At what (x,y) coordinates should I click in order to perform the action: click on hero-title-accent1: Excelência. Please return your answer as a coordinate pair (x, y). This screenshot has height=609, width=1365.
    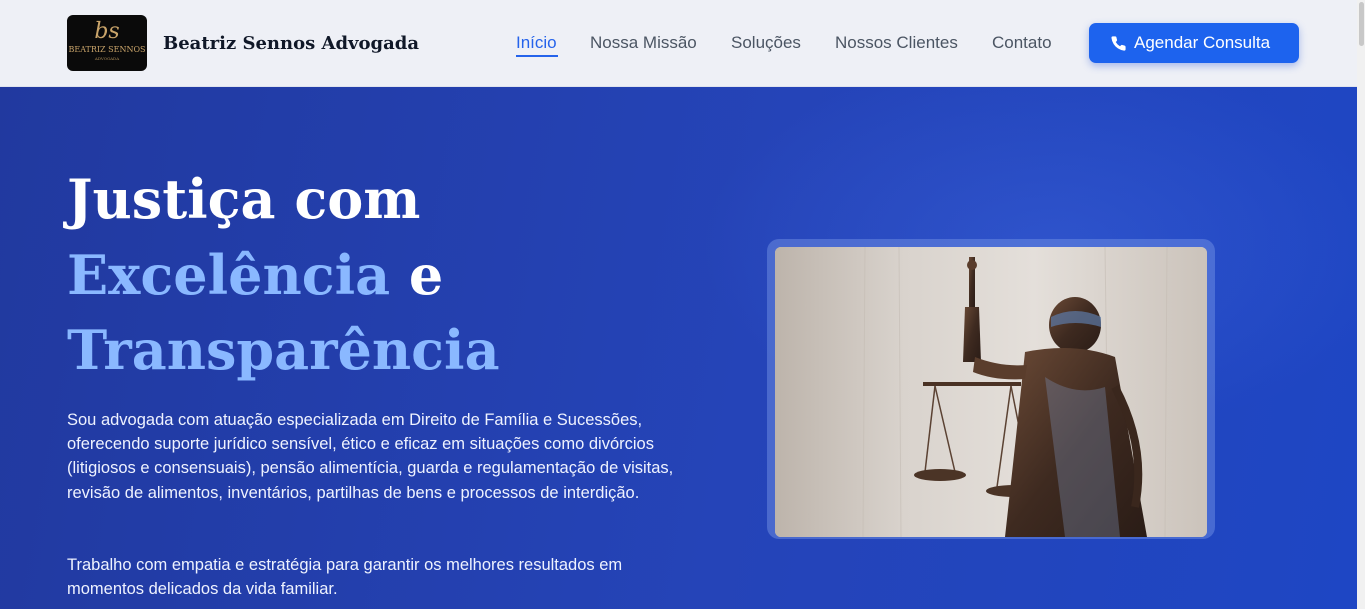
    Looking at the image, I should click on (229, 275).